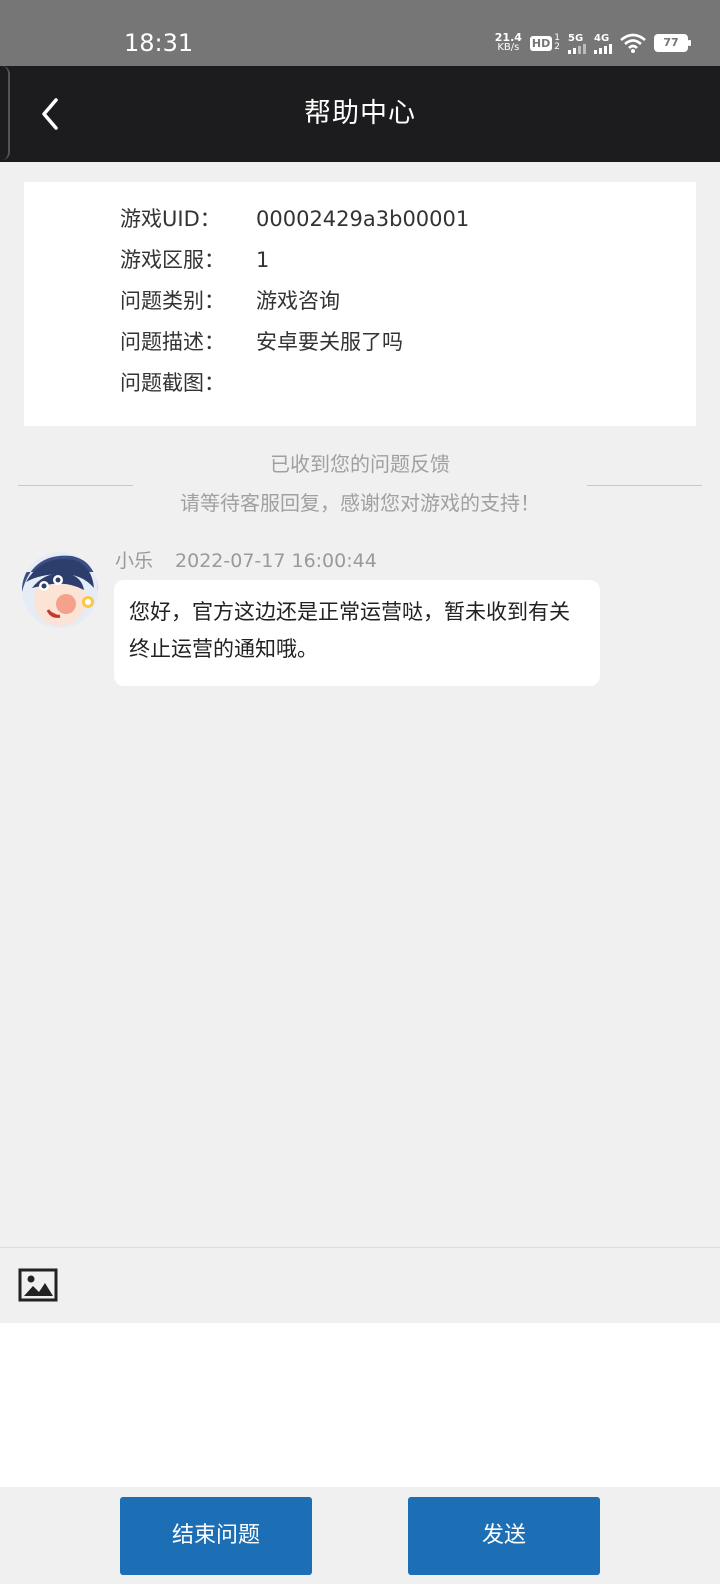  I want to click on wait-reply-notice: 请等待客服回复，感谢您对游戏的支持！, so click(360, 503).